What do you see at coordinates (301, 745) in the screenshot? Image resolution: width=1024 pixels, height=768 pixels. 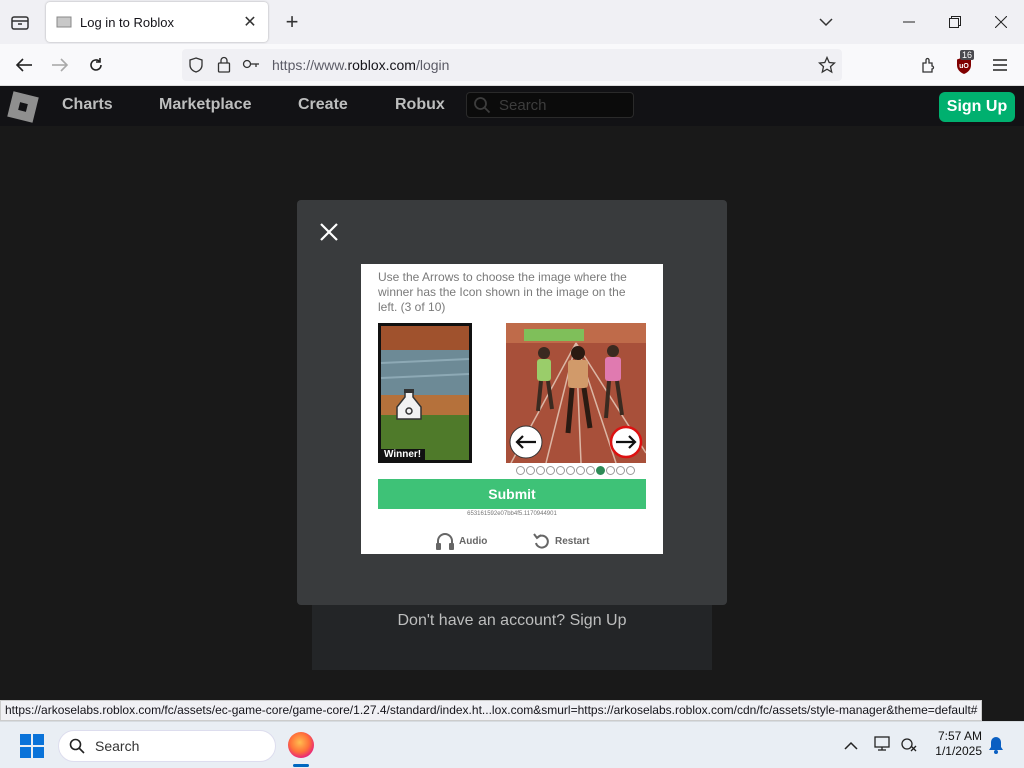 I see `firefox-icon` at bounding box center [301, 745].